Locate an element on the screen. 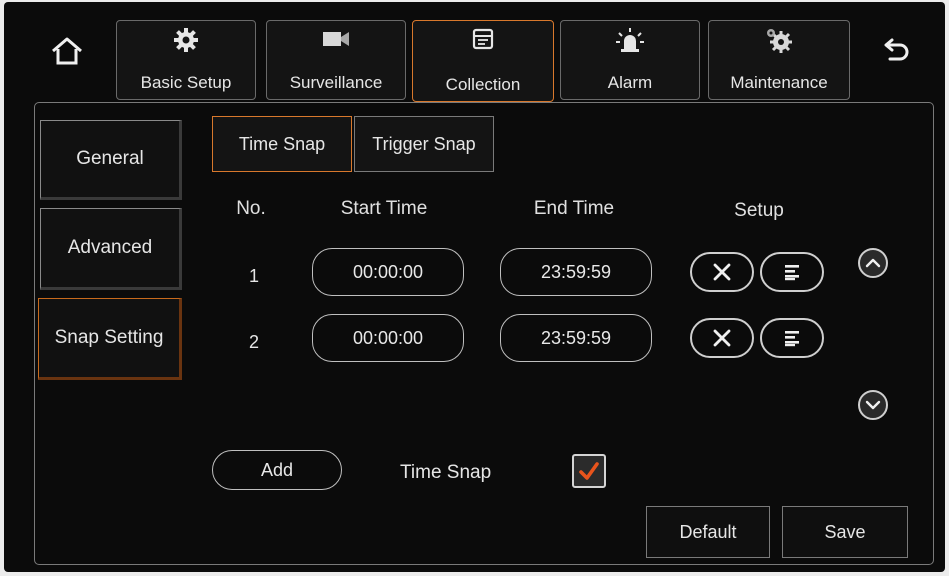  checkmark-icon is located at coordinates (589, 471).